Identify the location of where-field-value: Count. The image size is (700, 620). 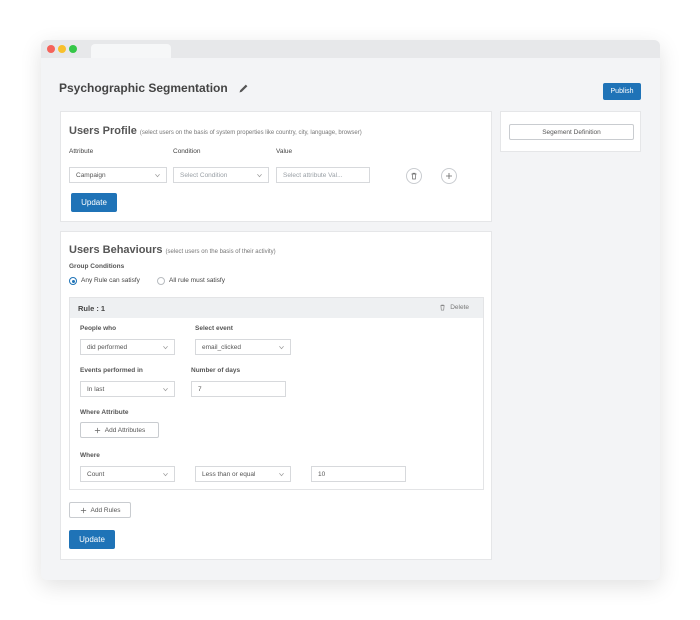
(96, 474).